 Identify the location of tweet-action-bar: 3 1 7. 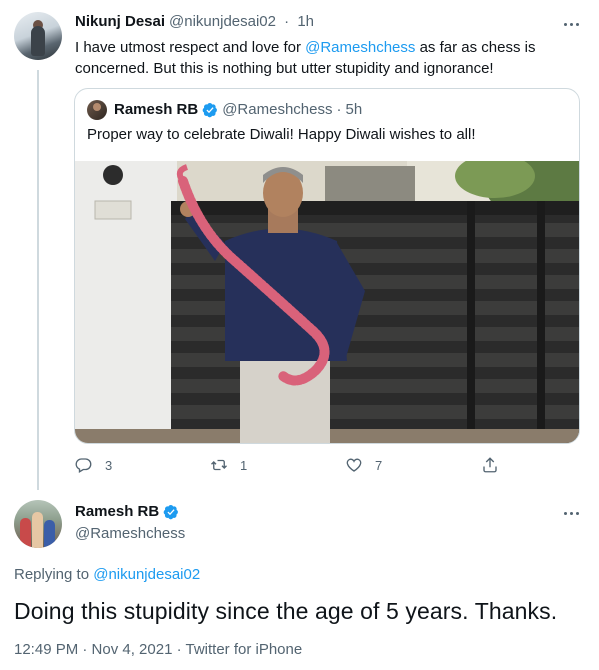
(290, 467).